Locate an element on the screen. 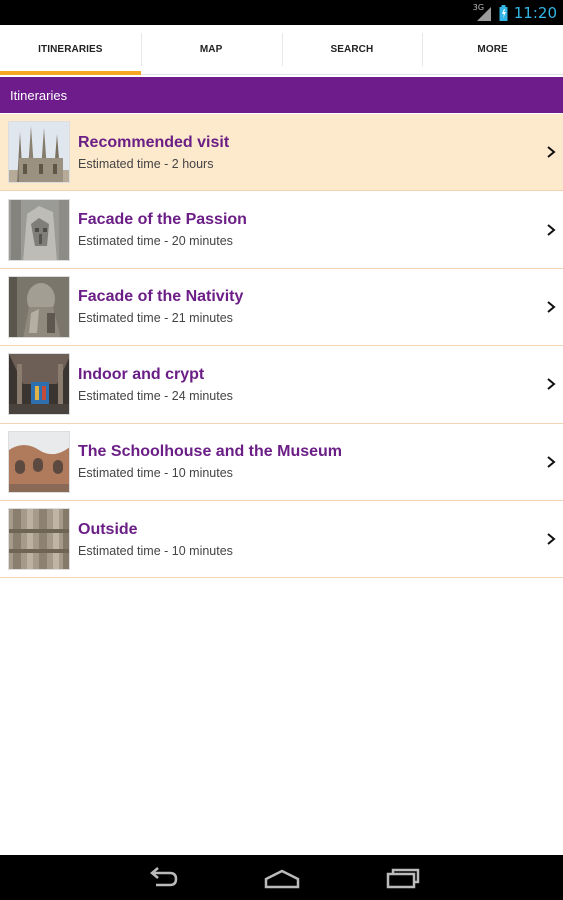 This screenshot has height=900, width=563. battery-icon is located at coordinates (503, 12).